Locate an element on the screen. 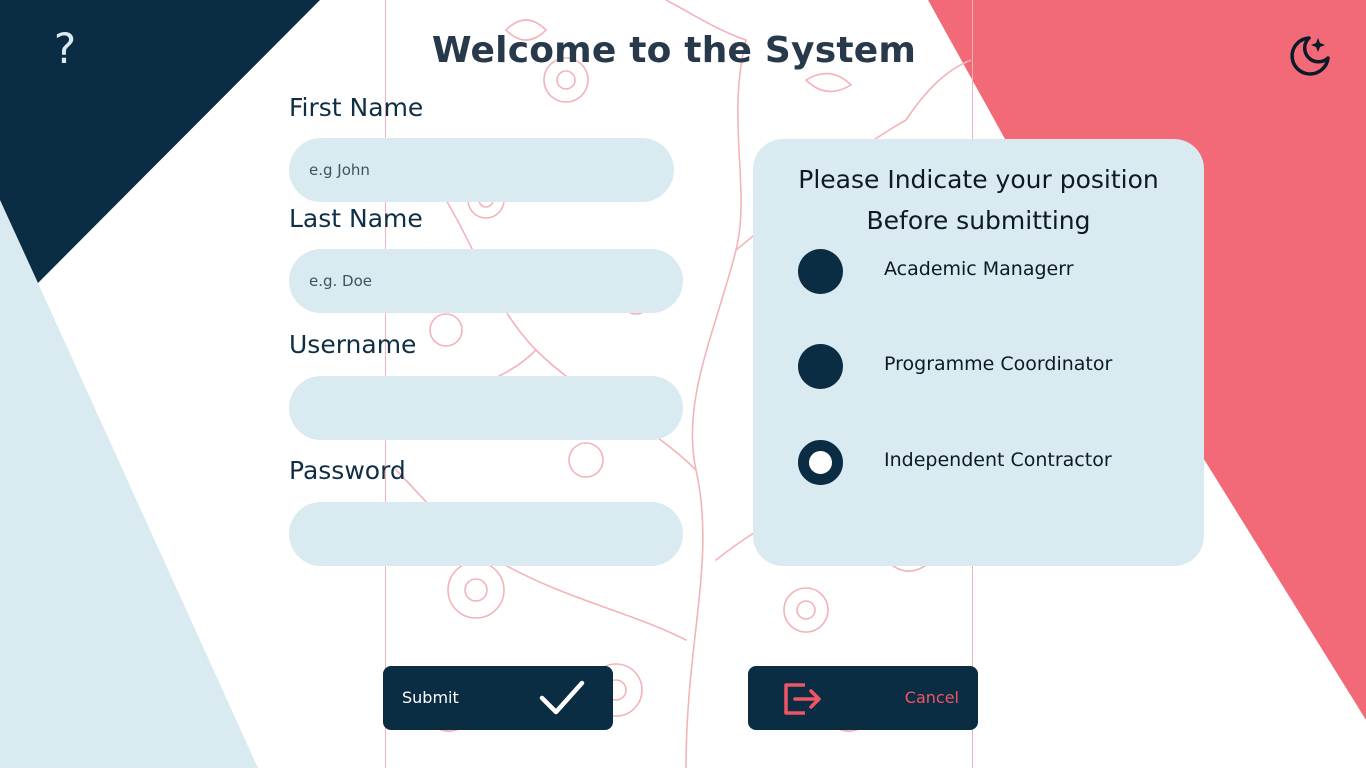 The width and height of the screenshot is (1366, 772). cancel-label: Cancel is located at coordinates (931, 697).